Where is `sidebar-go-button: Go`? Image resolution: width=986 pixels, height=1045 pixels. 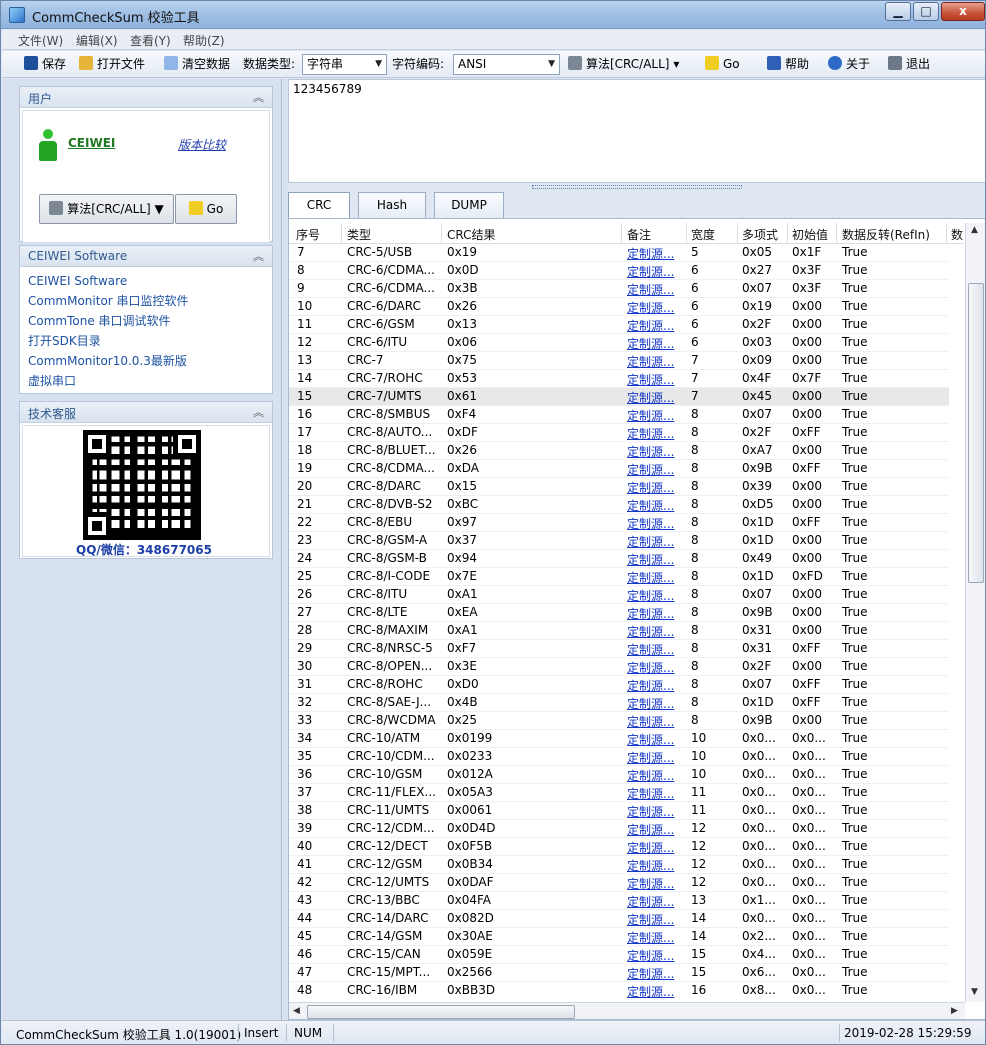 sidebar-go-button: Go is located at coordinates (206, 209).